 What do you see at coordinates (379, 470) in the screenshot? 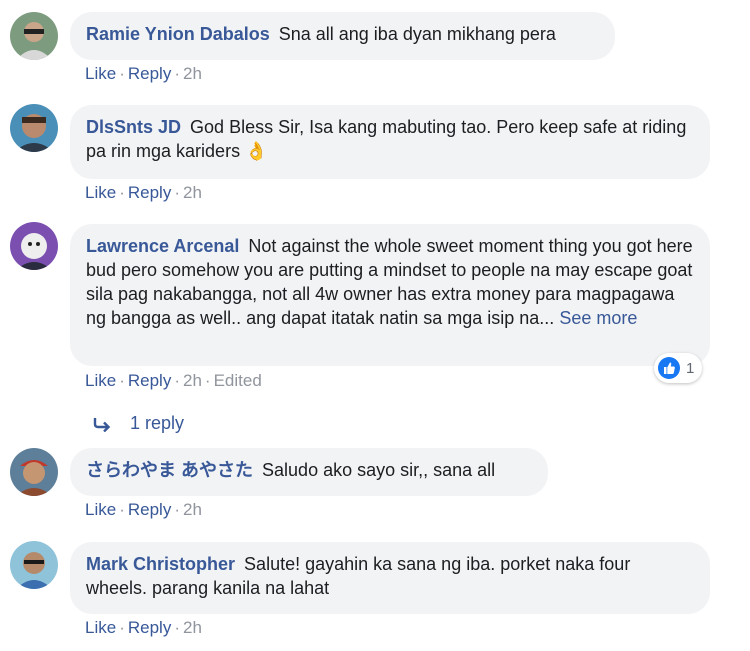
I see `comment-text: Saludo ako sayo sir,, sana all` at bounding box center [379, 470].